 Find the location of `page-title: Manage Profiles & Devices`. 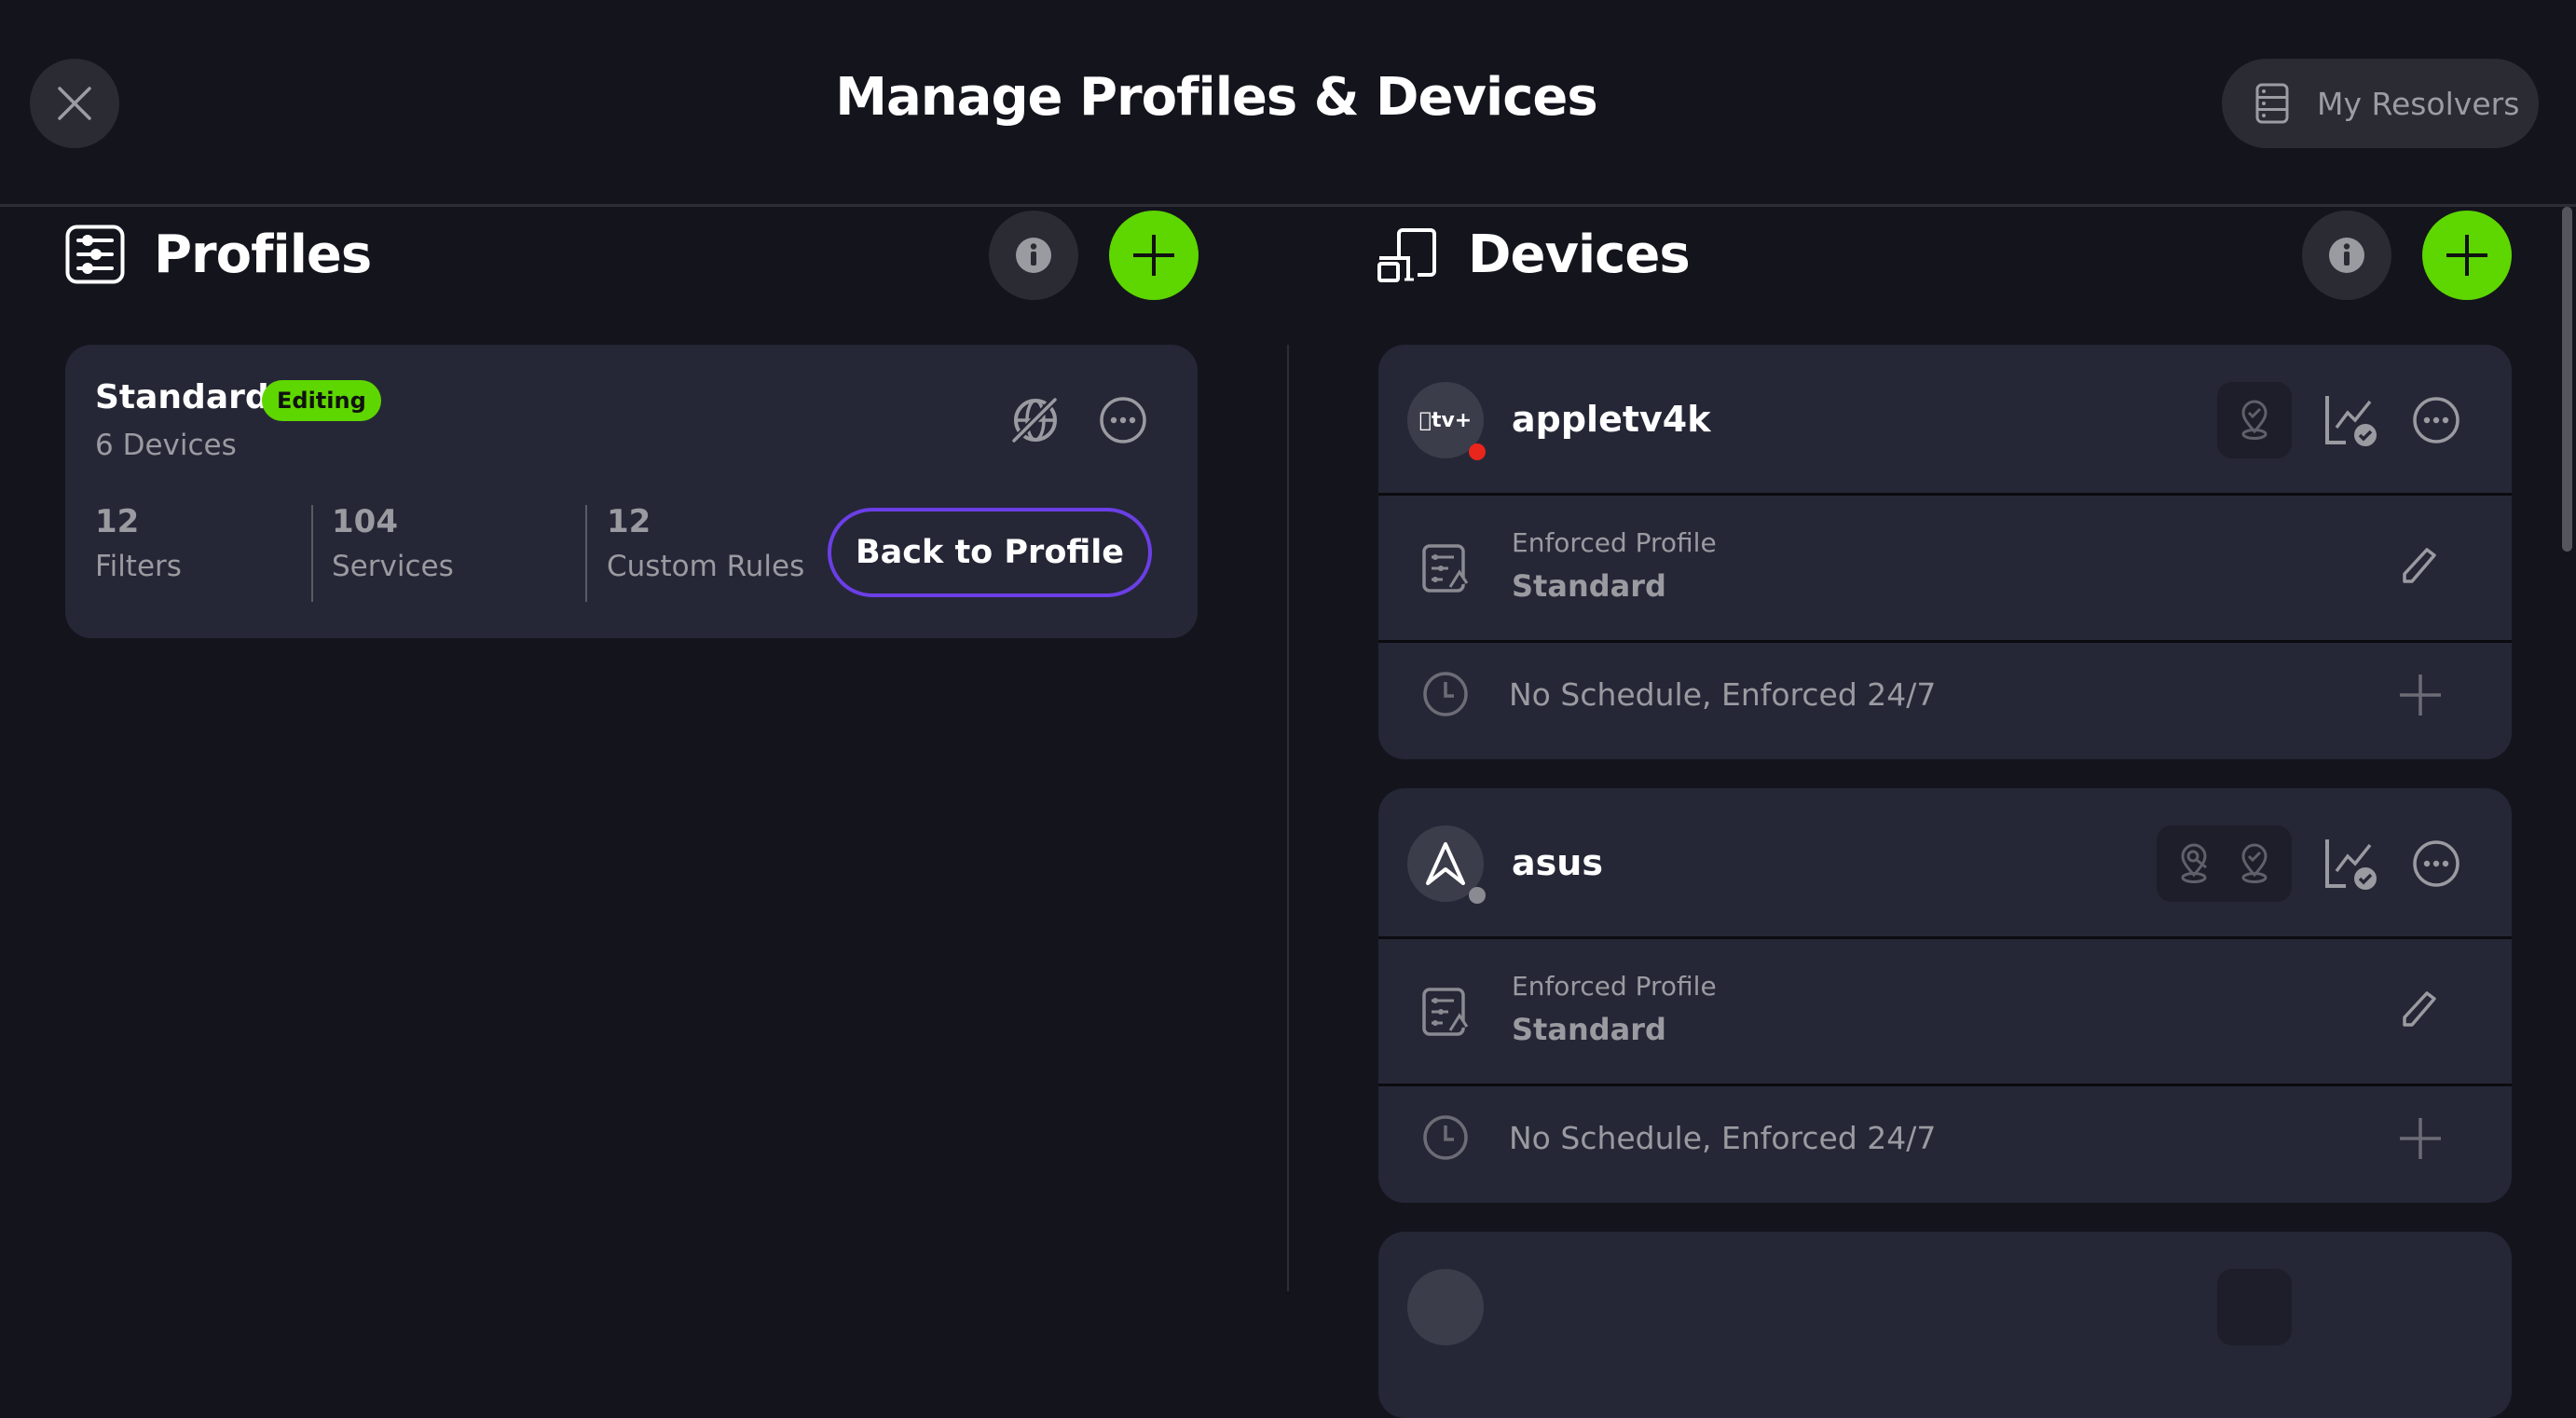

page-title: Manage Profiles & Devices is located at coordinates (1216, 98).